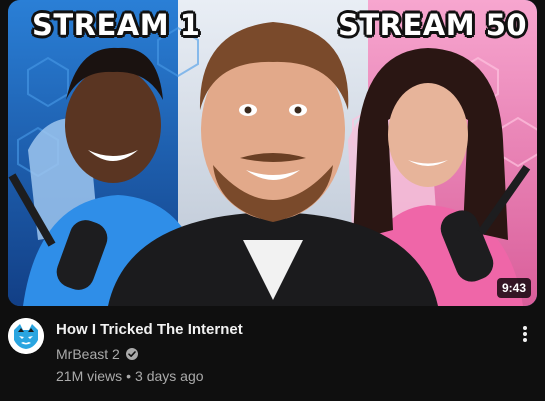 This screenshot has width=545, height=401. I want to click on more-actions-button, so click(525, 334).